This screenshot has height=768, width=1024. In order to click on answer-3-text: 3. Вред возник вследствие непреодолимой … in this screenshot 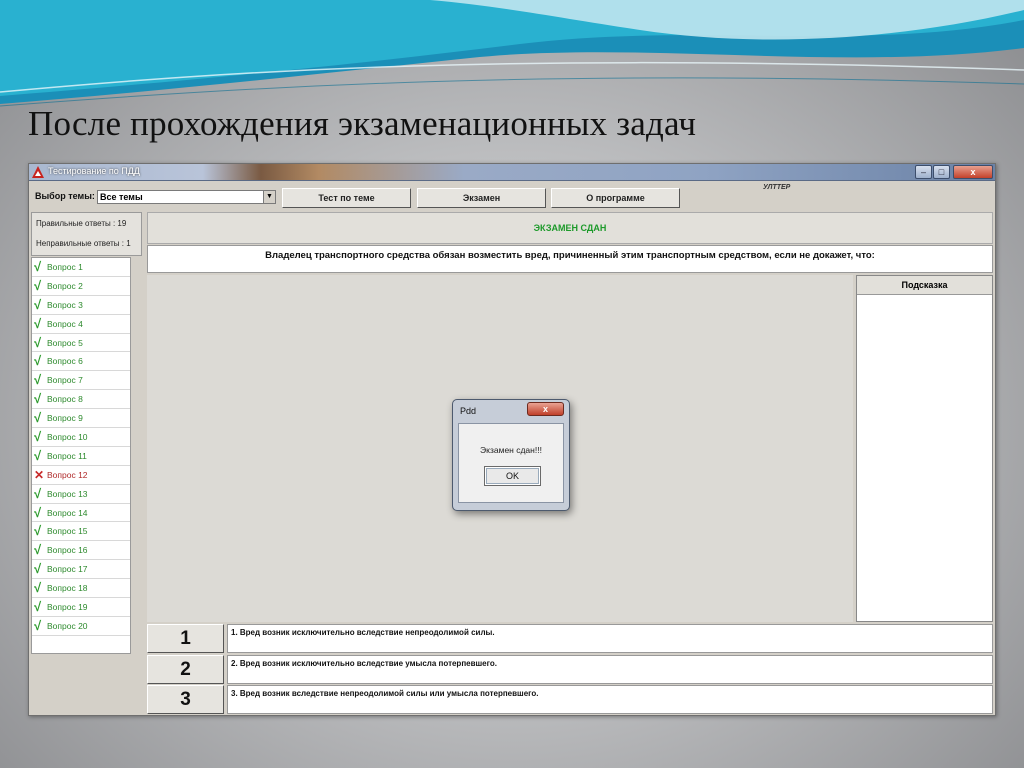, I will do `click(610, 699)`.